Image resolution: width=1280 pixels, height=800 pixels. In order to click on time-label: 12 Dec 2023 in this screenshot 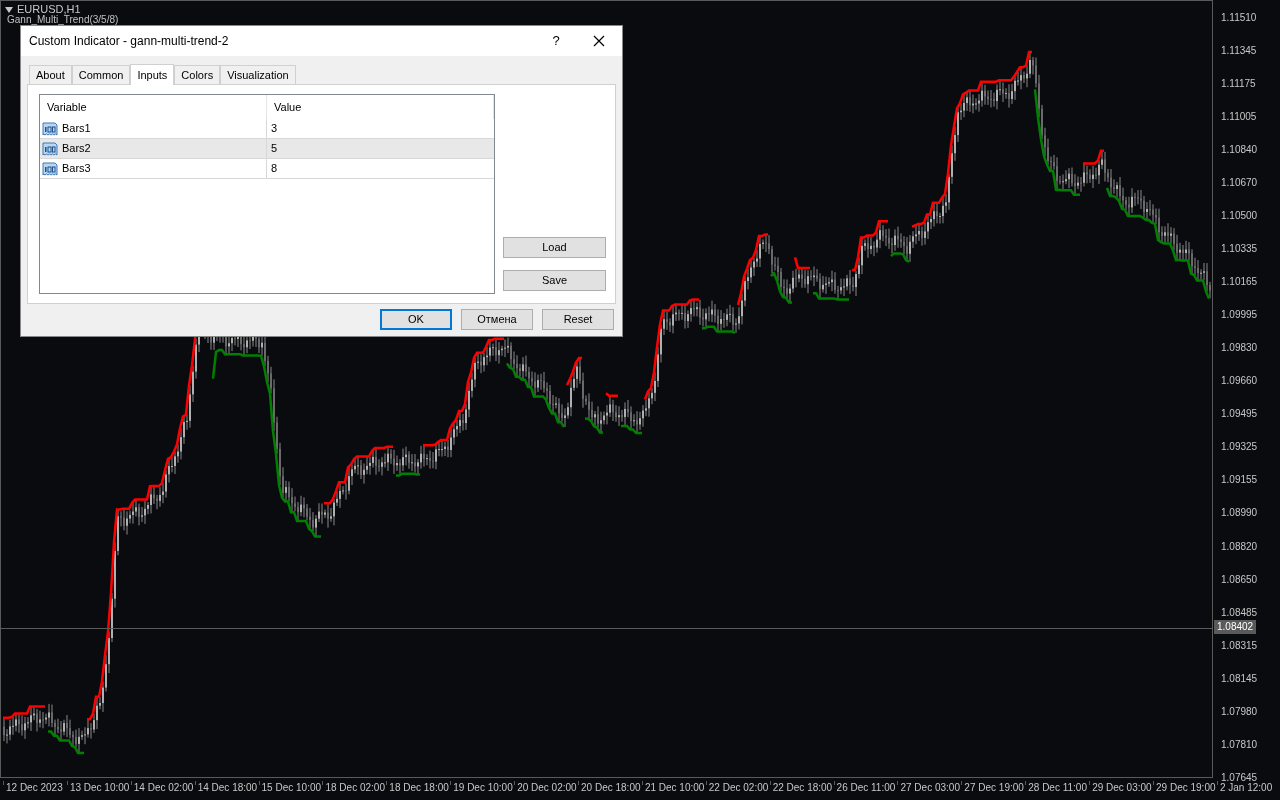, I will do `click(34, 788)`.